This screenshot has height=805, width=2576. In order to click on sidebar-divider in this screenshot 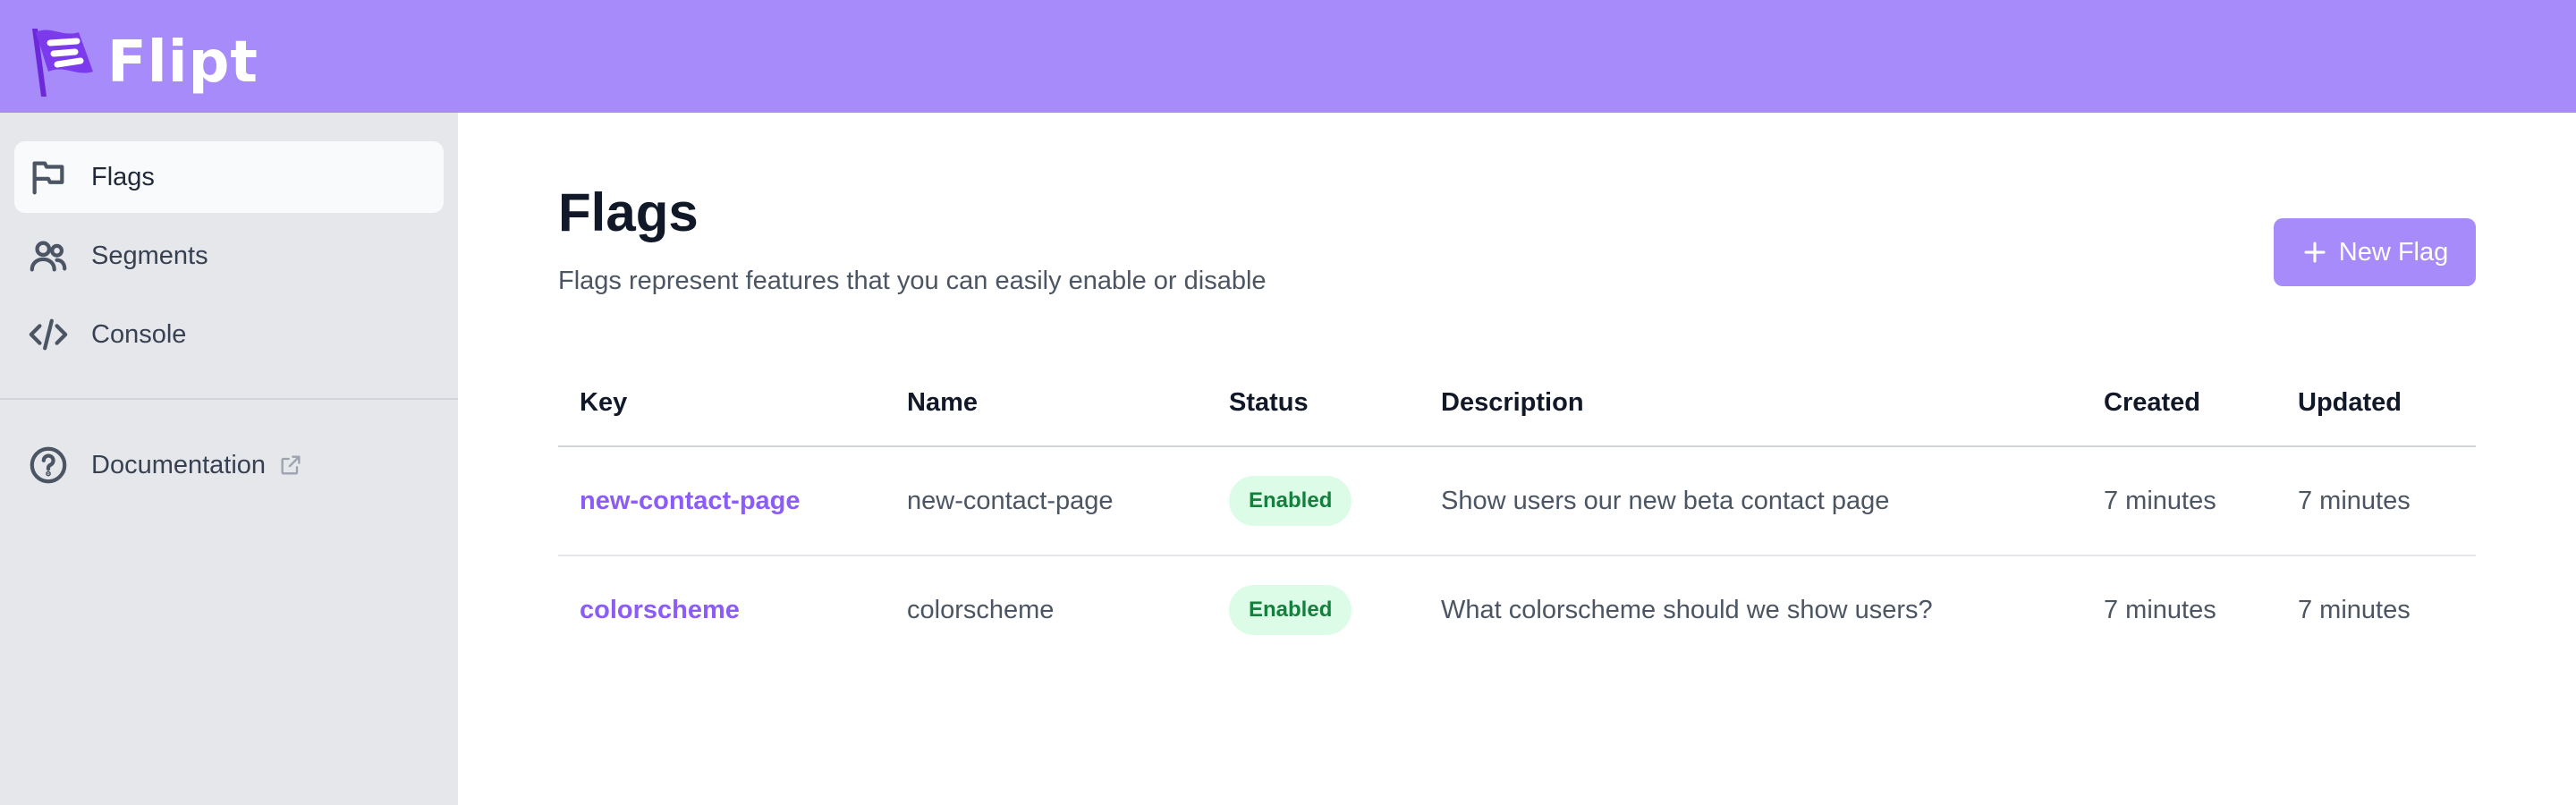, I will do `click(229, 399)`.